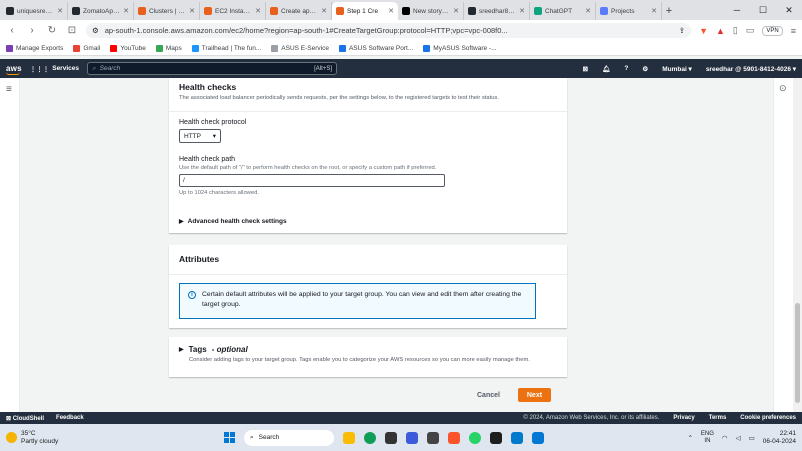  Describe the element at coordinates (488, 395) in the screenshot. I see `cancel-button: Cancel` at that location.